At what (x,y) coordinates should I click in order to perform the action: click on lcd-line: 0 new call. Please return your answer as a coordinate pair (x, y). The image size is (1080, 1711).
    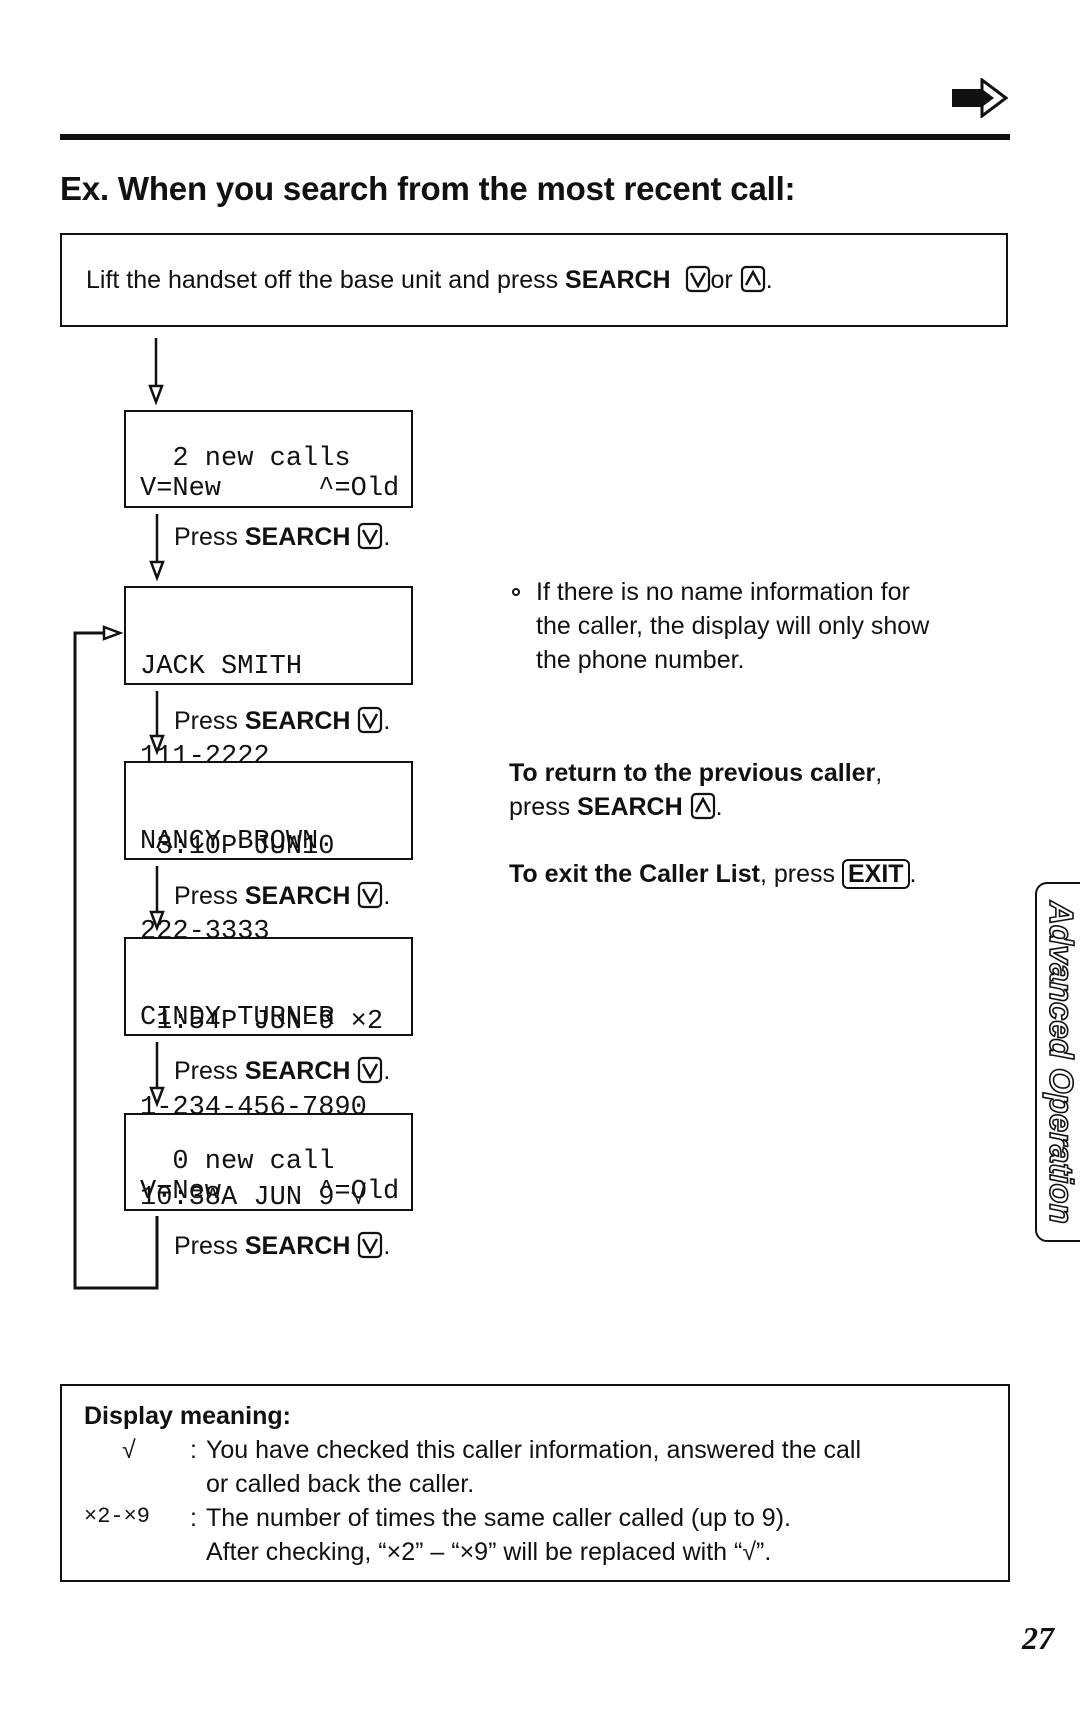
    Looking at the image, I should click on (237, 1162).